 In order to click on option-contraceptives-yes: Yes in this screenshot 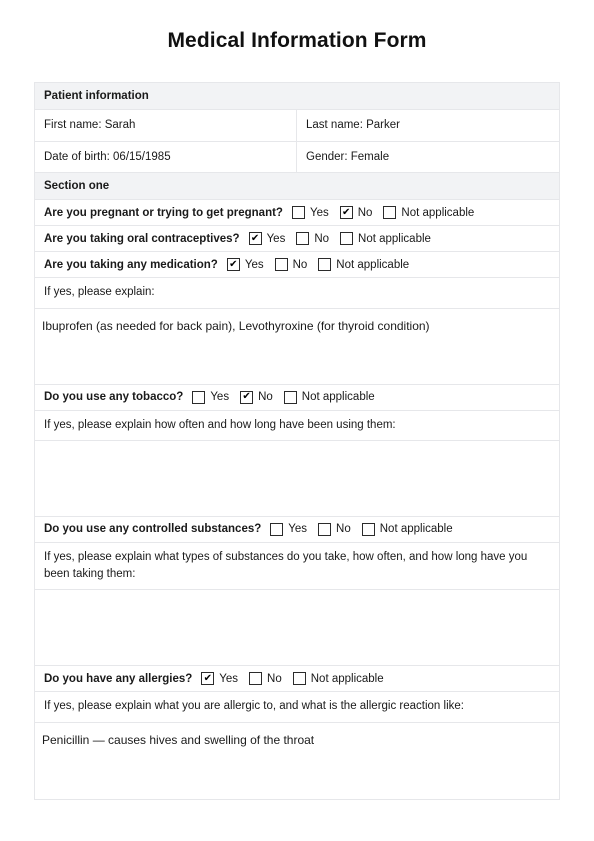, I will do `click(267, 239)`.